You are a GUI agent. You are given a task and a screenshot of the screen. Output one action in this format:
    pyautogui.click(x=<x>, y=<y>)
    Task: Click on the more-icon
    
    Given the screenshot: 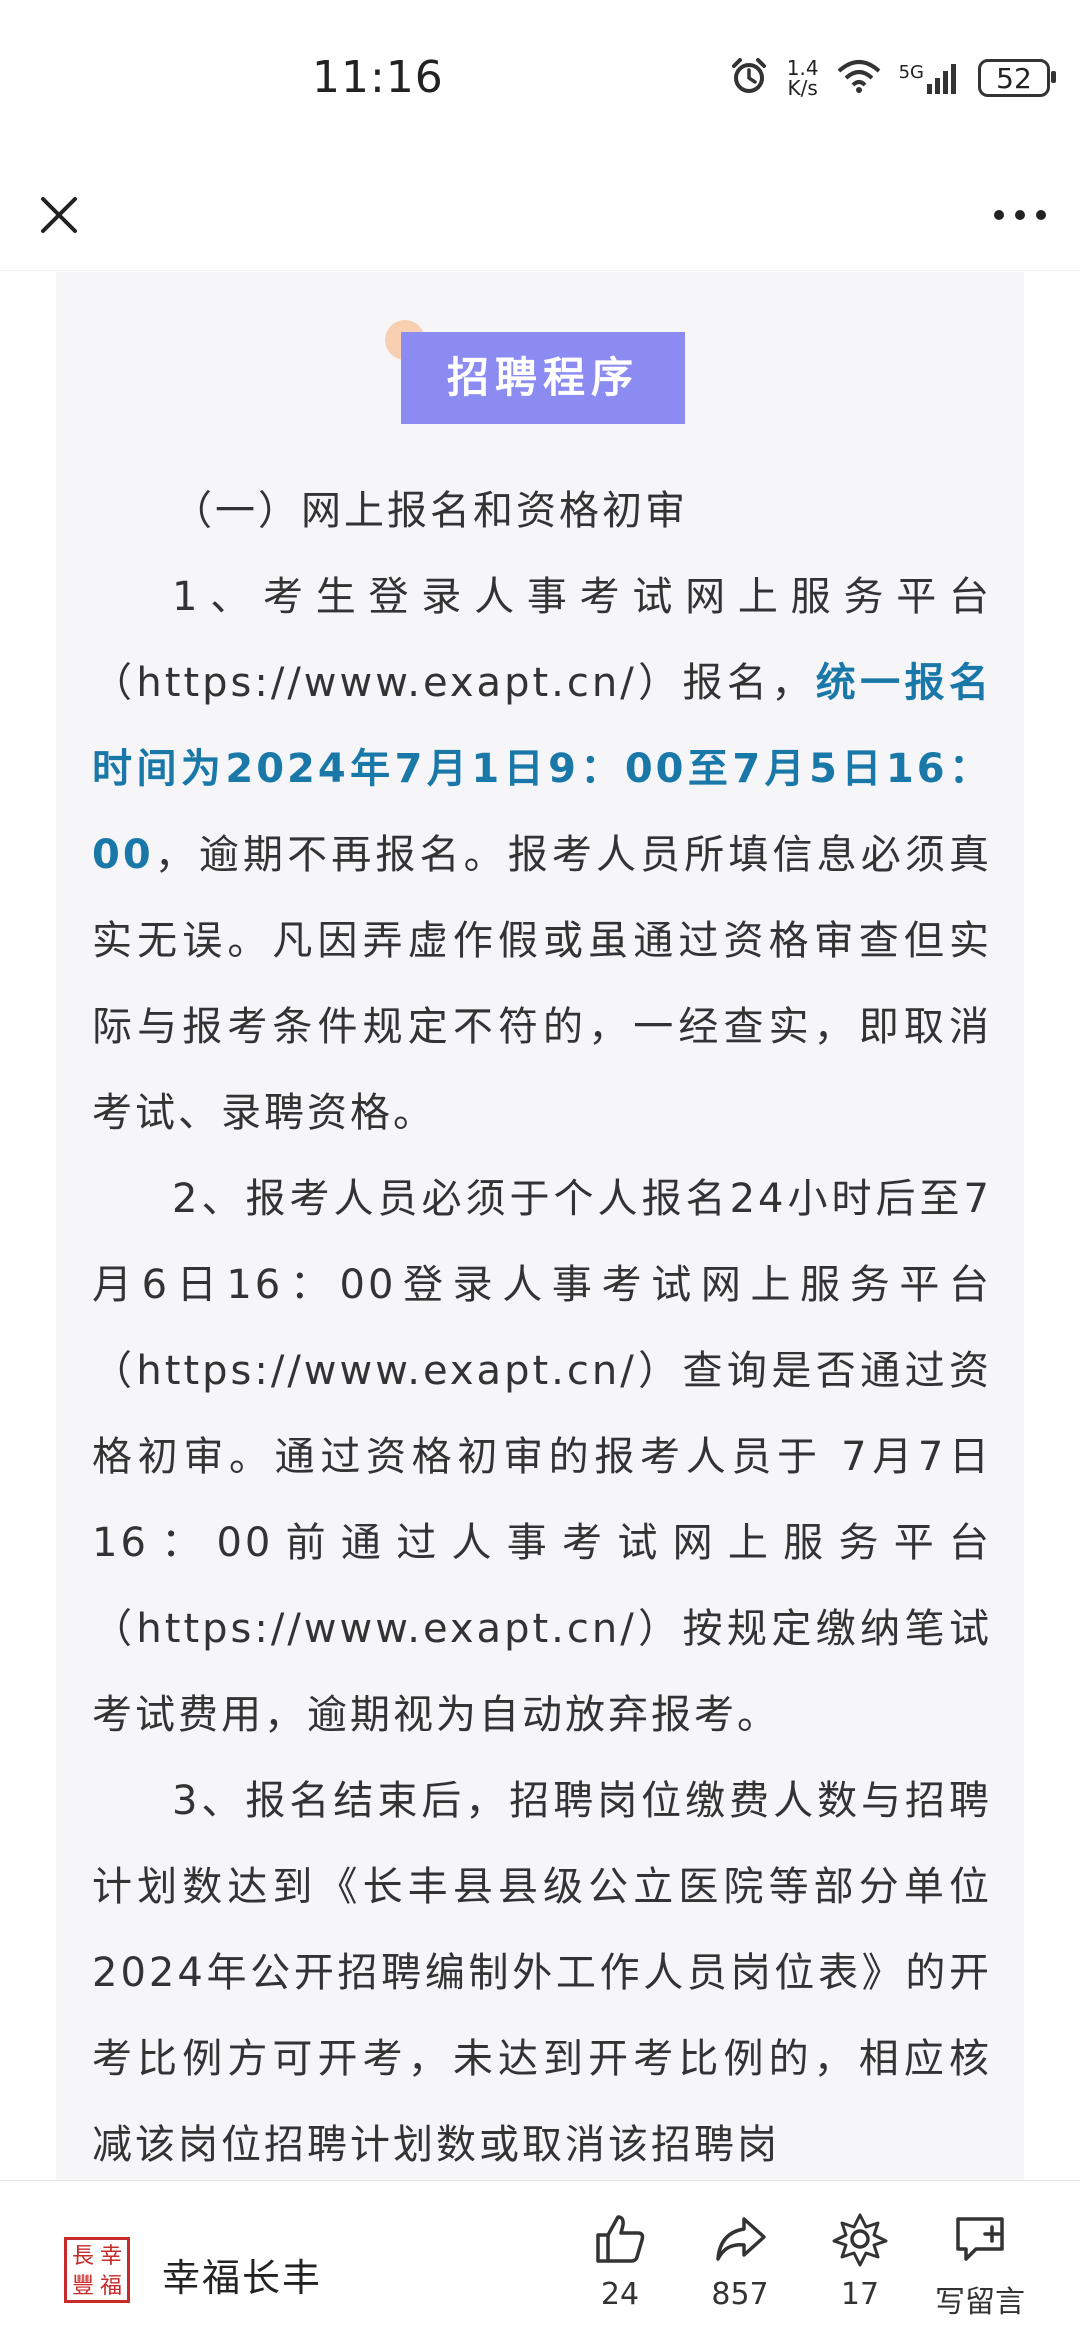 What is the action you would take?
    pyautogui.click(x=1020, y=215)
    